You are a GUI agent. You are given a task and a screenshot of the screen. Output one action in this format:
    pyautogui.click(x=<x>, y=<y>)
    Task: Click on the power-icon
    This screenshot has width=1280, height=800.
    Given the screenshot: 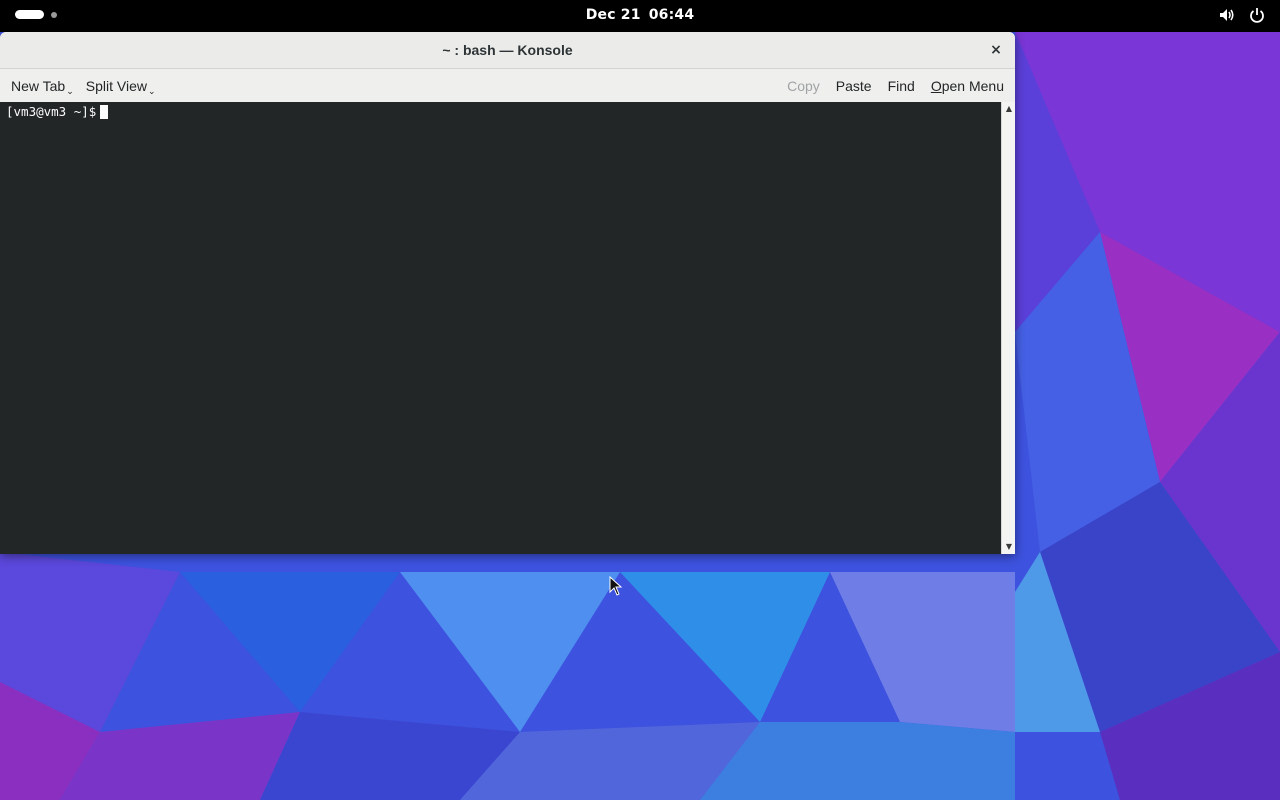 What is the action you would take?
    pyautogui.click(x=1257, y=15)
    